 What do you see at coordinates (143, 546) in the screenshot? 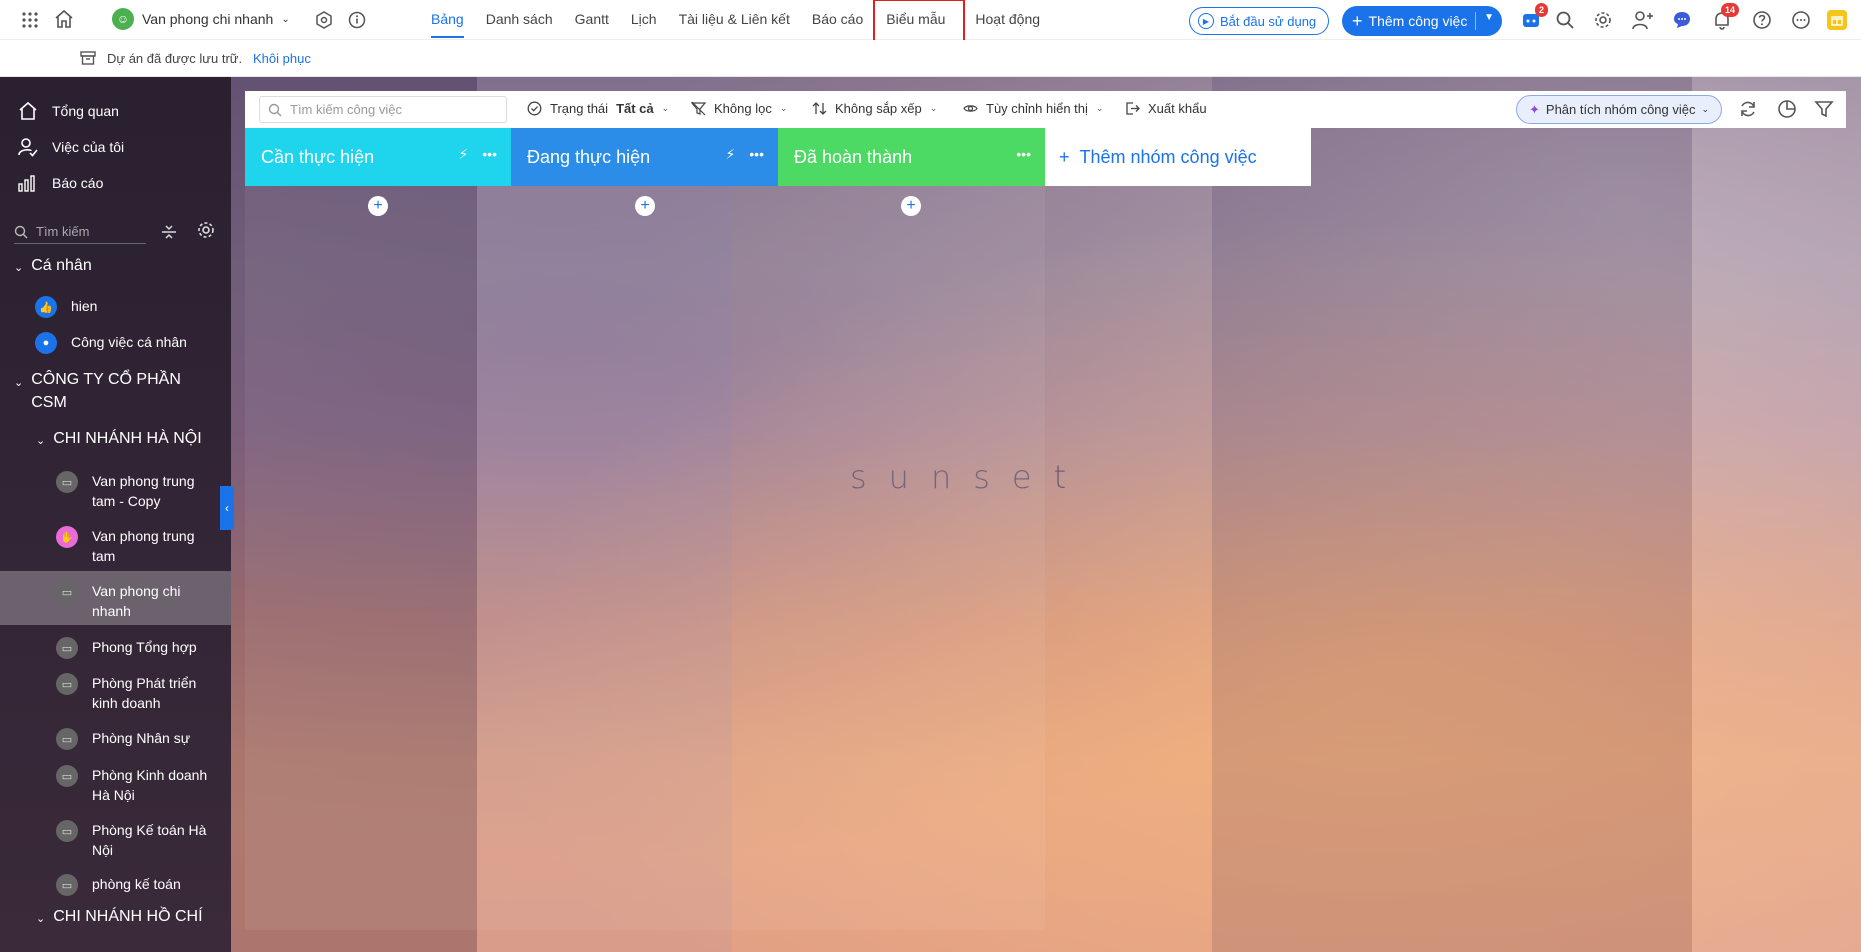
I see `sidebar-item-label: Van phong trung tam` at bounding box center [143, 546].